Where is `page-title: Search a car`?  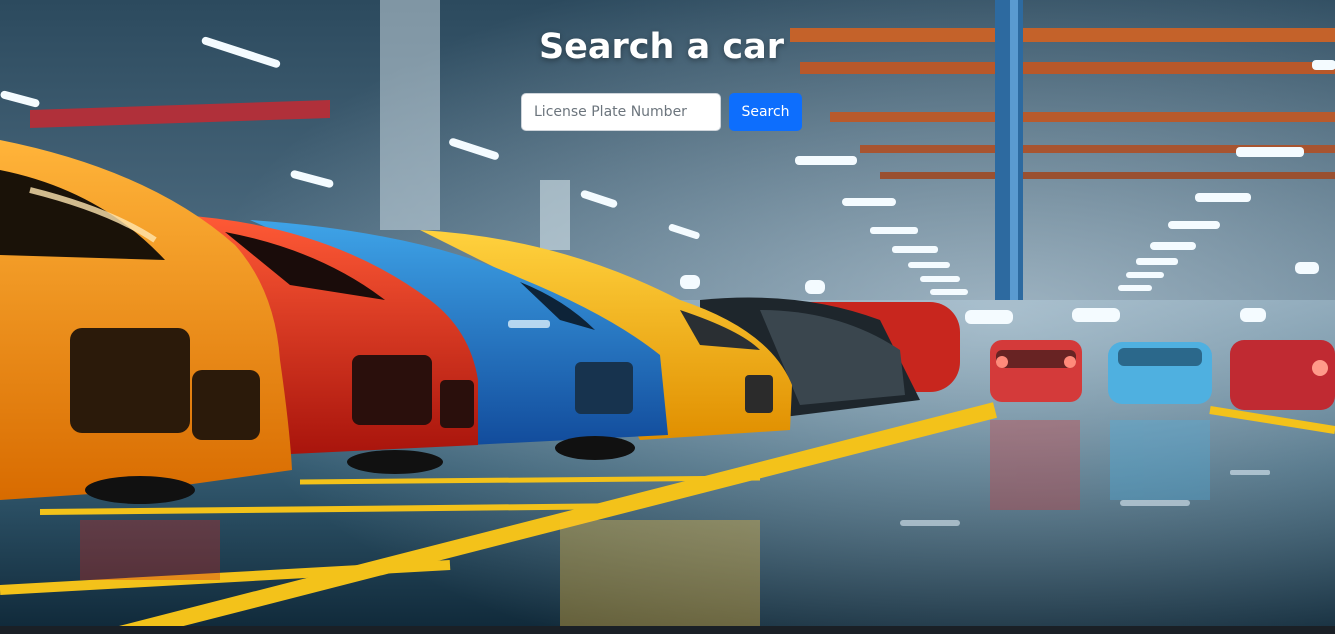
page-title: Search a car is located at coordinates (661, 47).